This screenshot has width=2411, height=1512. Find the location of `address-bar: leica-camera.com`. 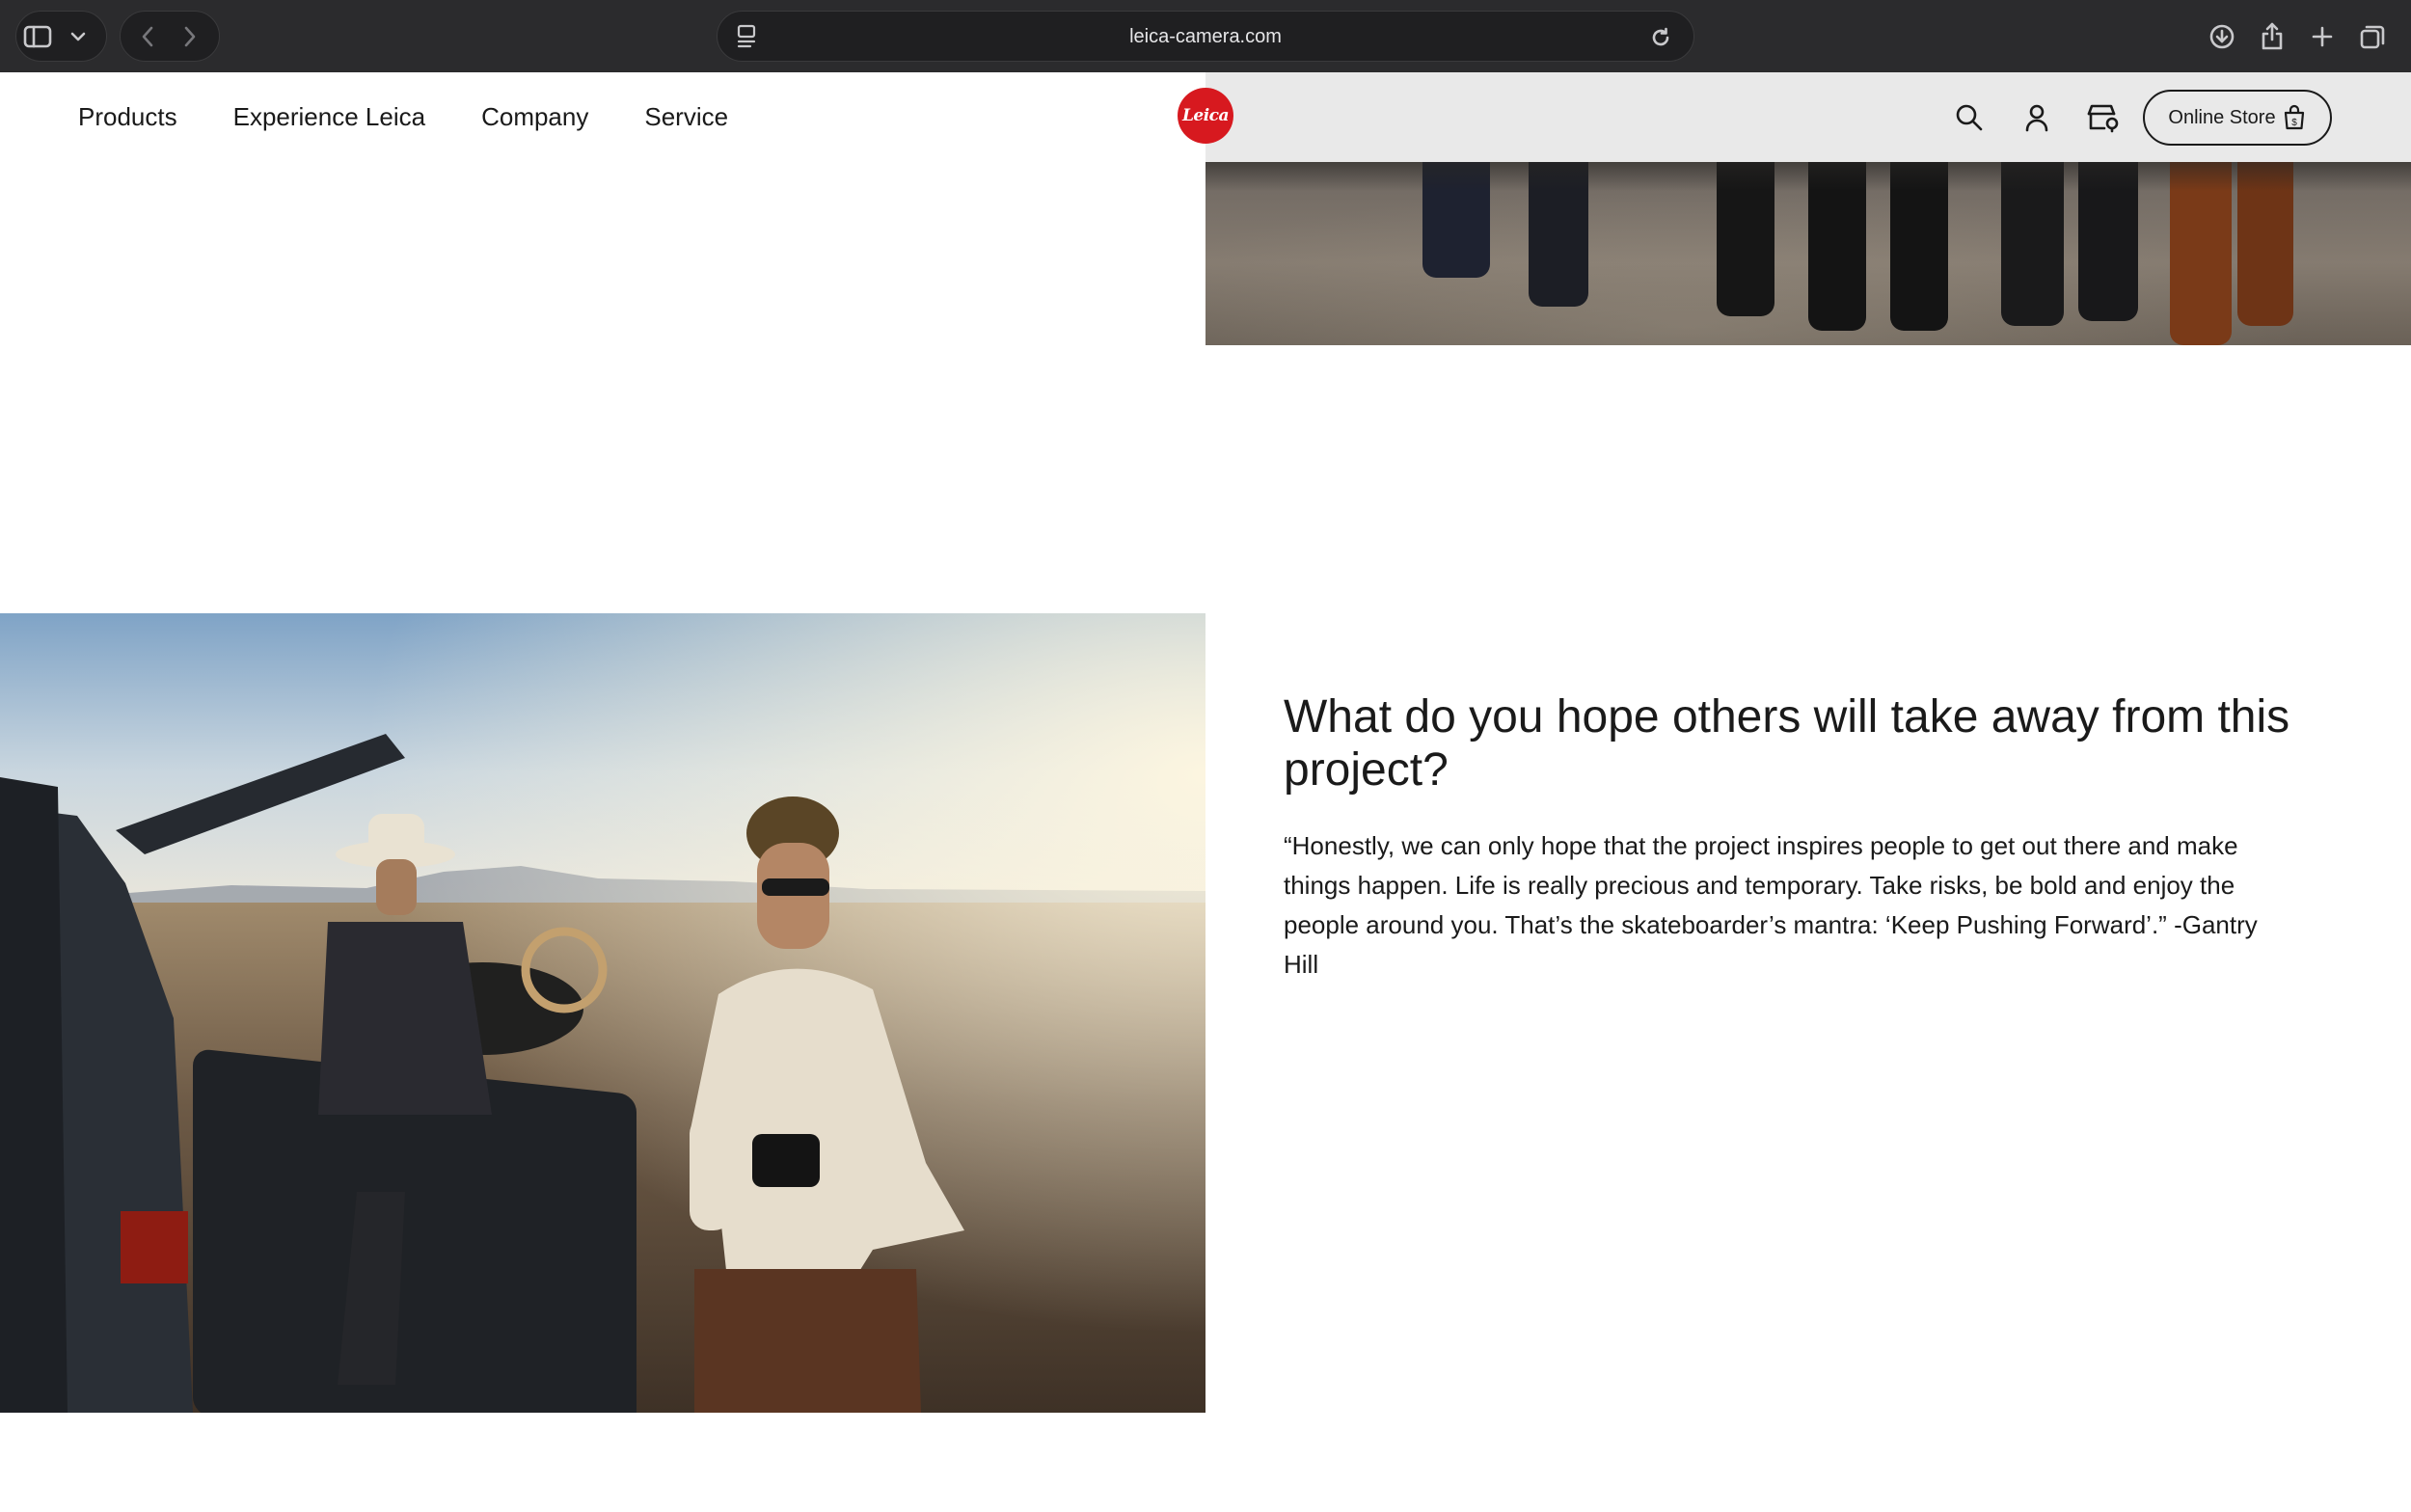

address-bar: leica-camera.com is located at coordinates (1205, 36).